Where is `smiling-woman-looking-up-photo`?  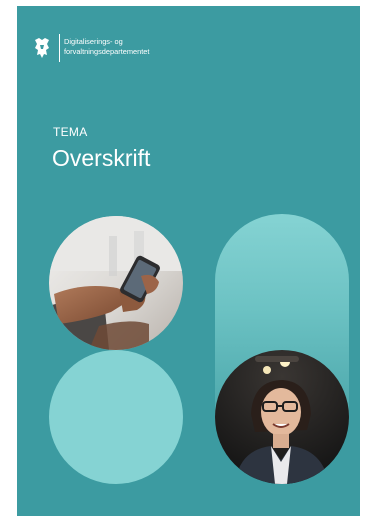 smiling-woman-looking-up-photo is located at coordinates (282, 417).